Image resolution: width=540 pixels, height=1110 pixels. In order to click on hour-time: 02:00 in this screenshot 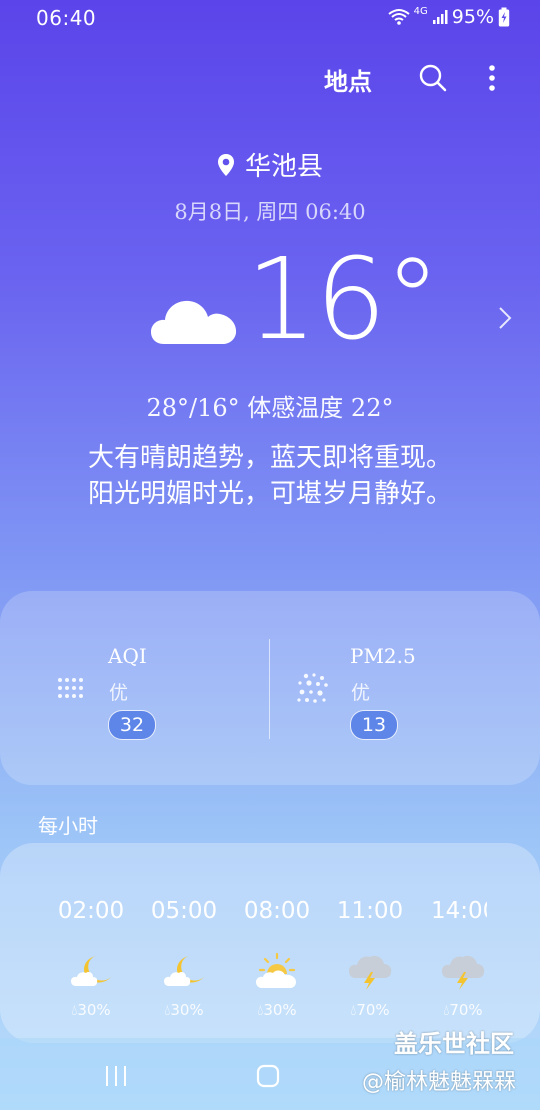, I will do `click(91, 911)`.